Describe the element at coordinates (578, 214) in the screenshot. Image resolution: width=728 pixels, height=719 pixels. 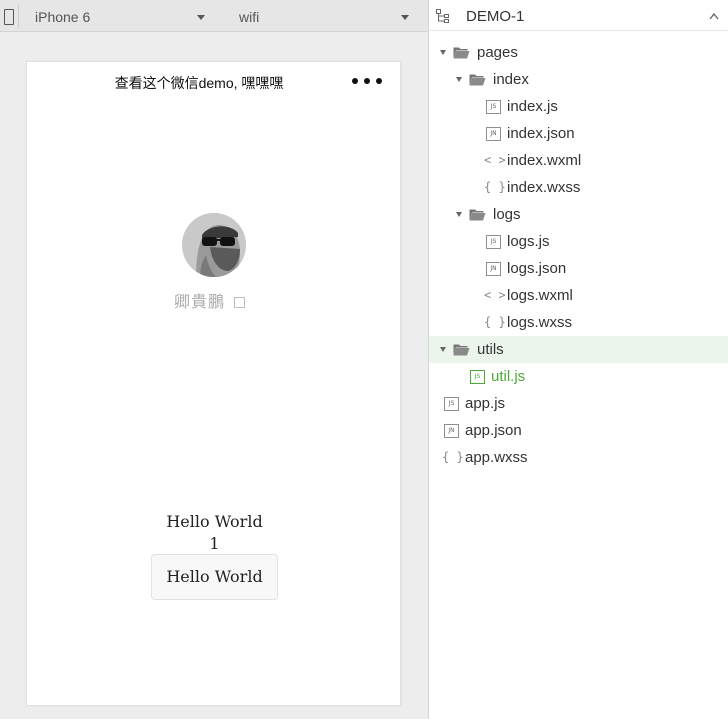
I see `tree-folder-logs: logs` at that location.